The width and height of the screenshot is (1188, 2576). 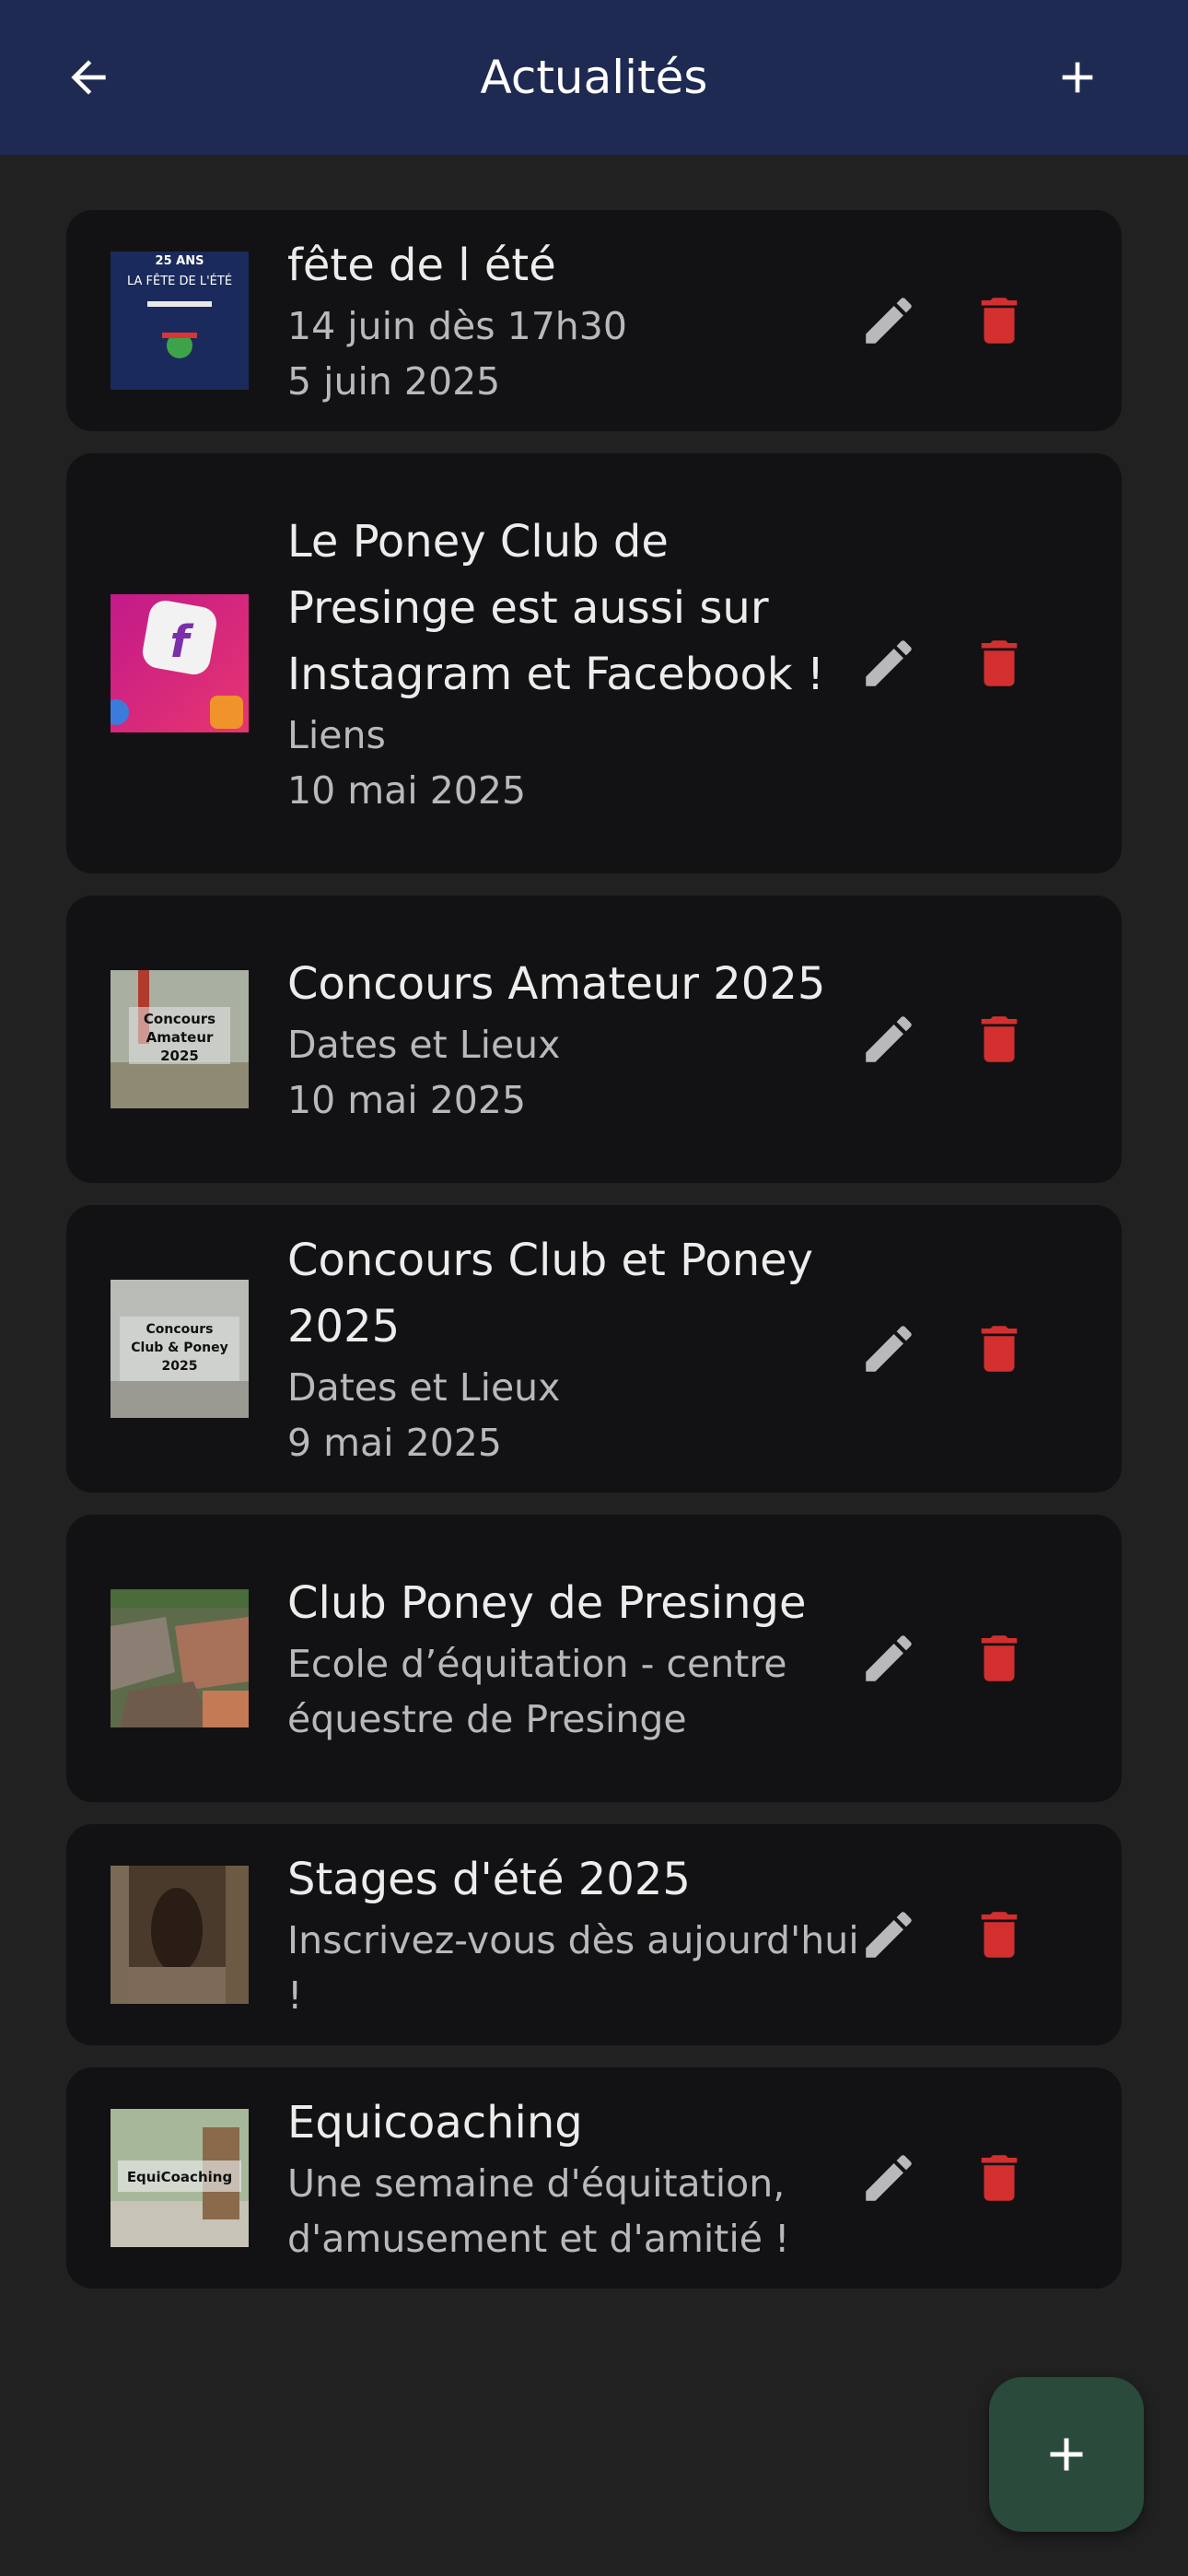 What do you see at coordinates (336, 735) in the screenshot?
I see `news-subtitle: Liens` at bounding box center [336, 735].